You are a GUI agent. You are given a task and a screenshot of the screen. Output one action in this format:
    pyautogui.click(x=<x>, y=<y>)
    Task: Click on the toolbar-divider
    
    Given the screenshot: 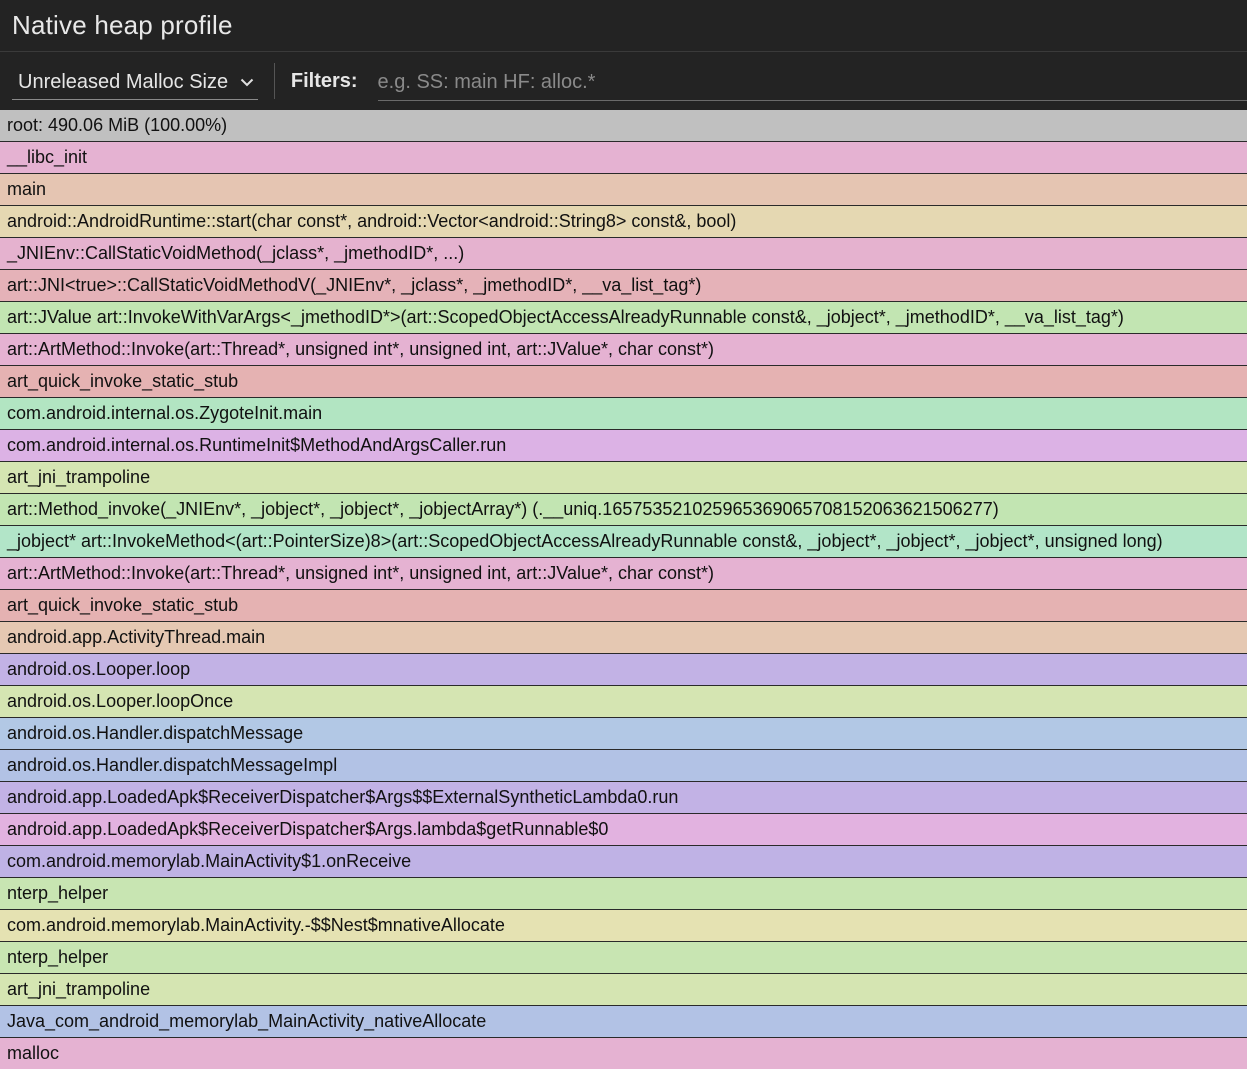 What is the action you would take?
    pyautogui.click(x=274, y=81)
    